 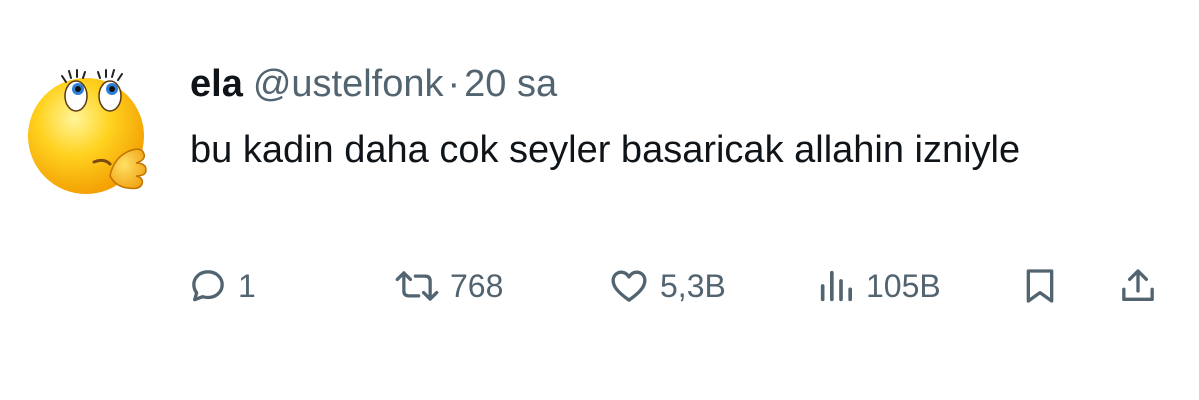 I want to click on like-button: 5,3B, so click(x=667, y=286).